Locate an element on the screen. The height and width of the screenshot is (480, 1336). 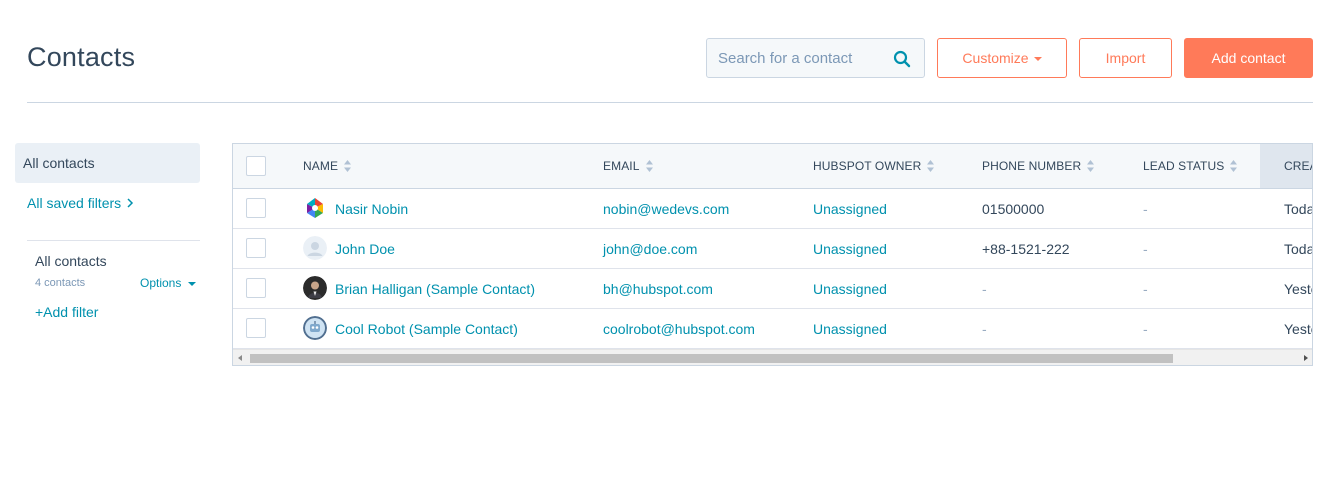
search-box is located at coordinates (815, 58).